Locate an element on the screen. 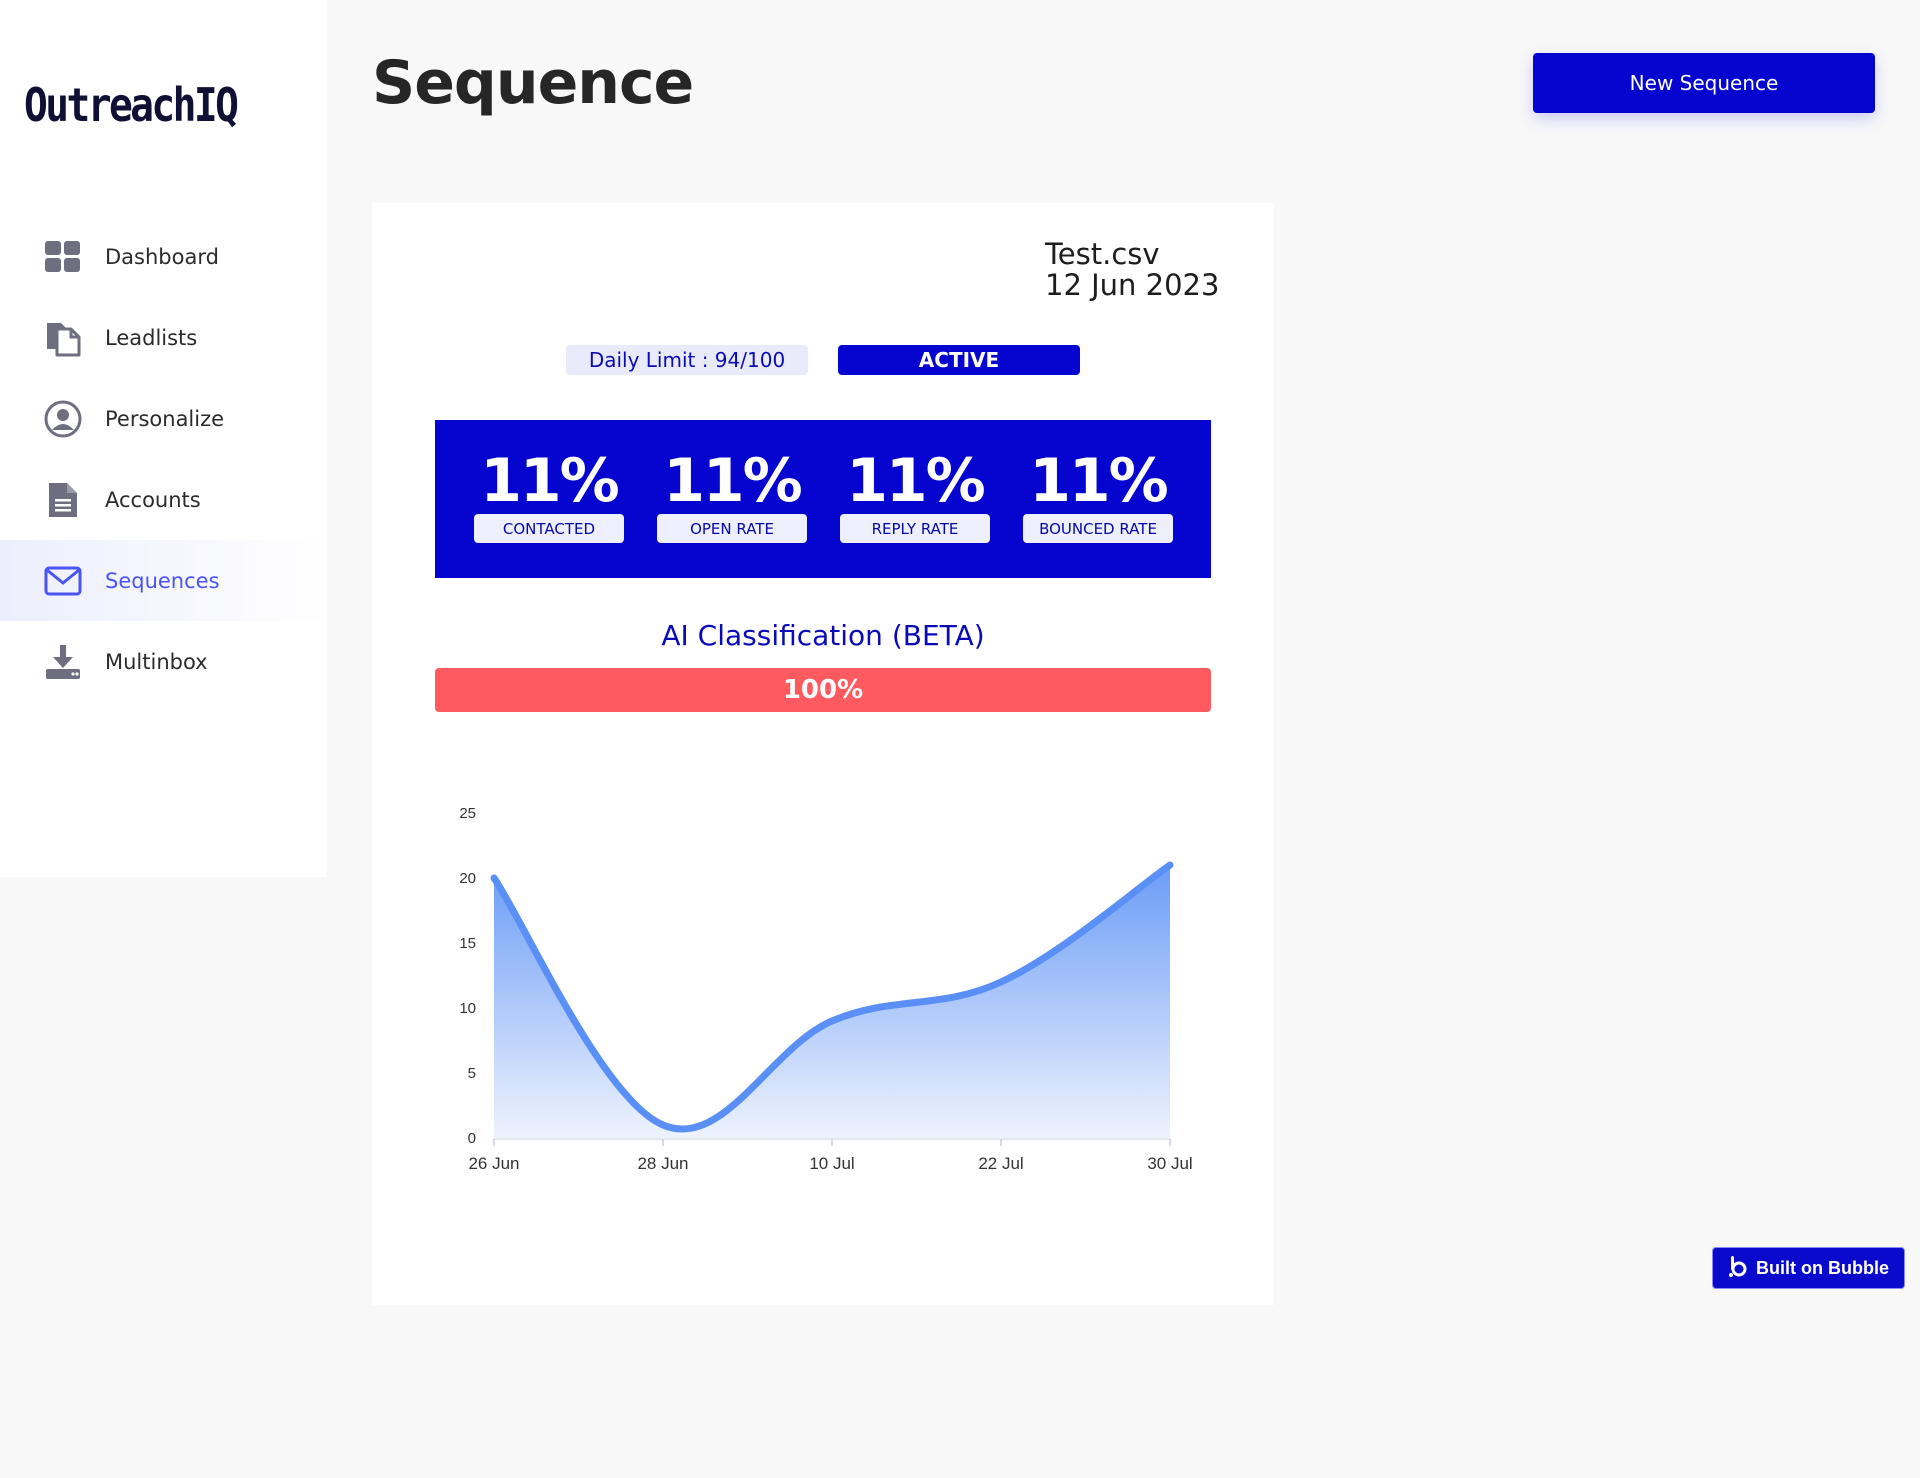  chart-x-tick-label: 28 Jun is located at coordinates (662, 1163).